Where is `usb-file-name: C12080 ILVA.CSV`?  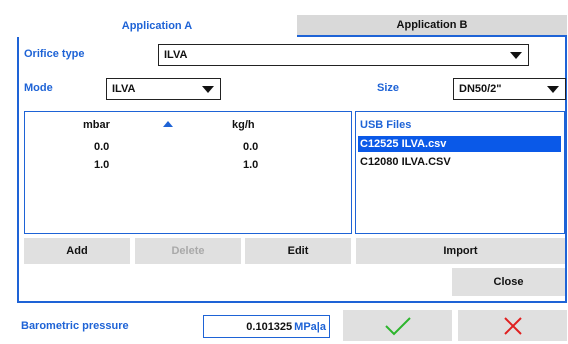
usb-file-name: C12080 ILVA.CSV is located at coordinates (405, 162).